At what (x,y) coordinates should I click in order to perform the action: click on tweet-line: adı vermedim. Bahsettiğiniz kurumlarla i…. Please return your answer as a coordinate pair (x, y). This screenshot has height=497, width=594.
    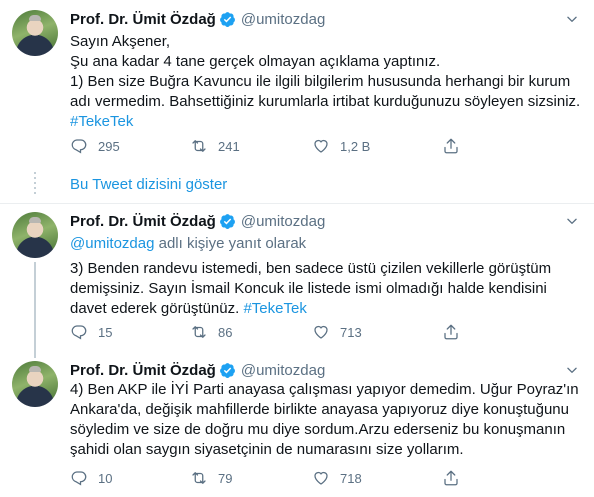
    Looking at the image, I should click on (325, 101).